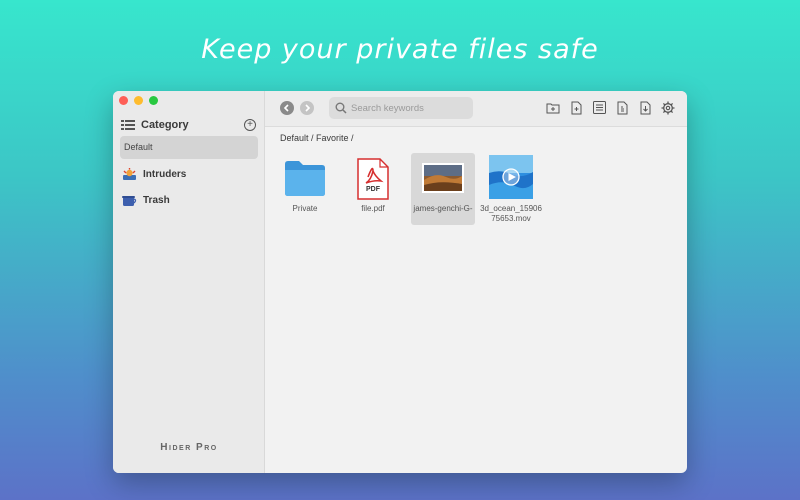 The image size is (800, 500). I want to click on file-item-selected: james-genchi-G-, so click(443, 189).